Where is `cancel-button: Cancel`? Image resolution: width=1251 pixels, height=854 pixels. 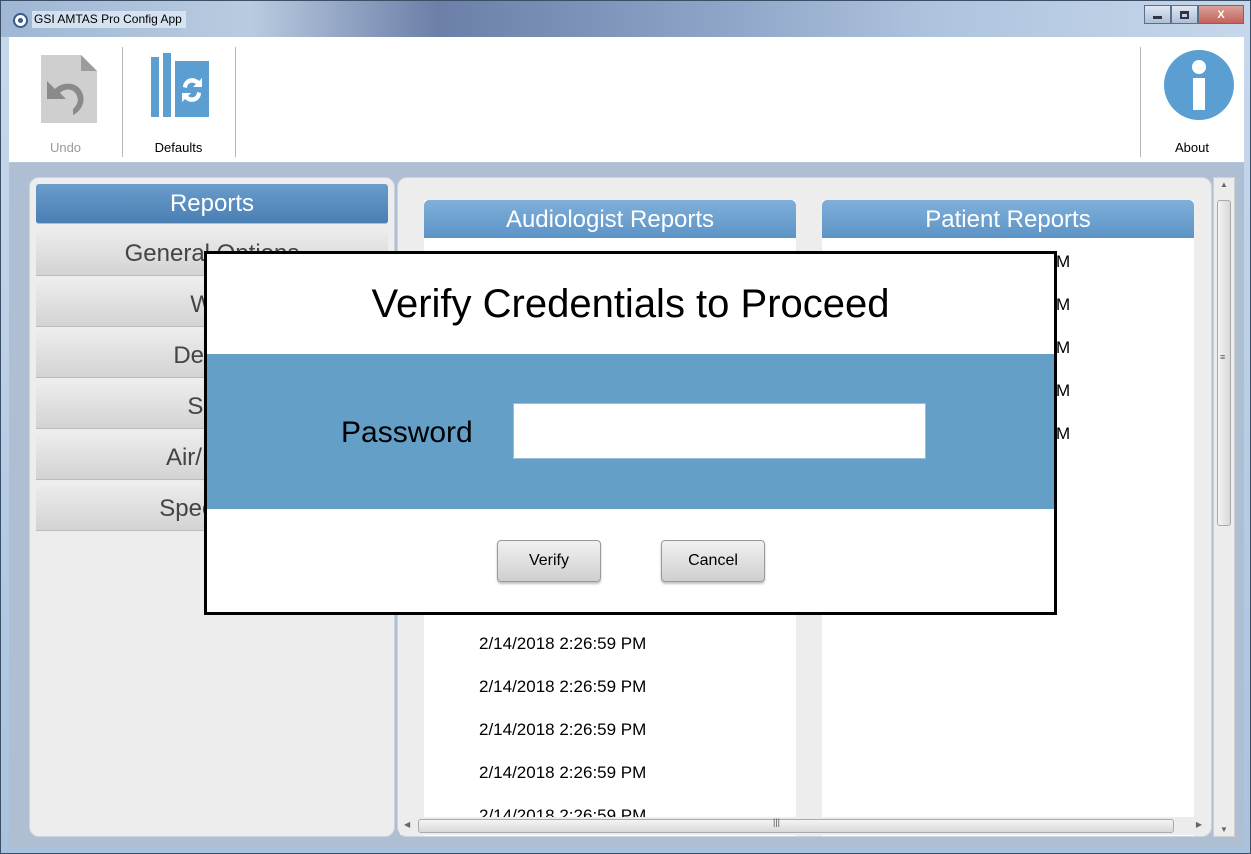
cancel-button: Cancel is located at coordinates (713, 561).